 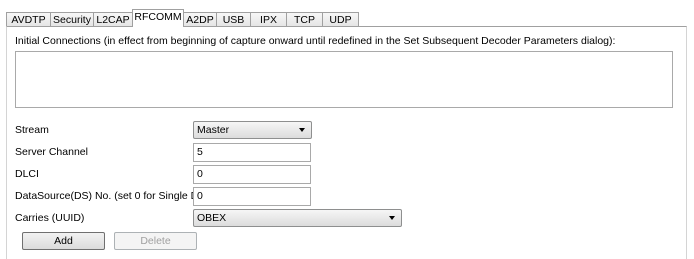 What do you see at coordinates (212, 218) in the screenshot?
I see `carries-select-value: OBEX` at bounding box center [212, 218].